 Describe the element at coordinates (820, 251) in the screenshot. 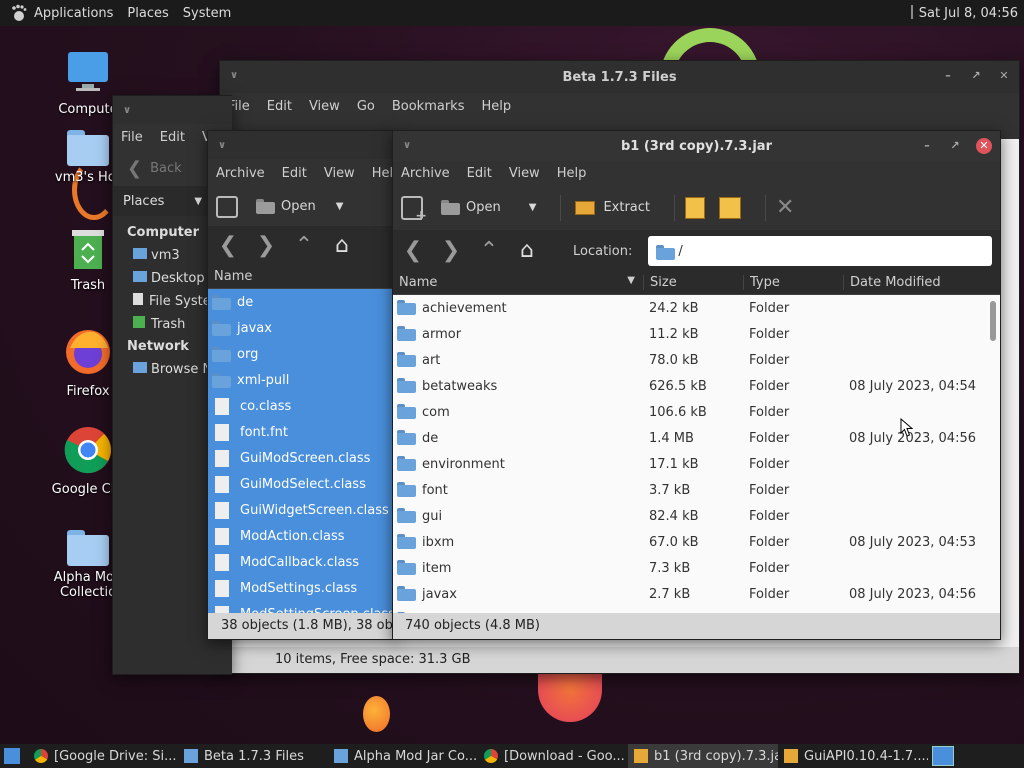

I see `location-field: /` at that location.